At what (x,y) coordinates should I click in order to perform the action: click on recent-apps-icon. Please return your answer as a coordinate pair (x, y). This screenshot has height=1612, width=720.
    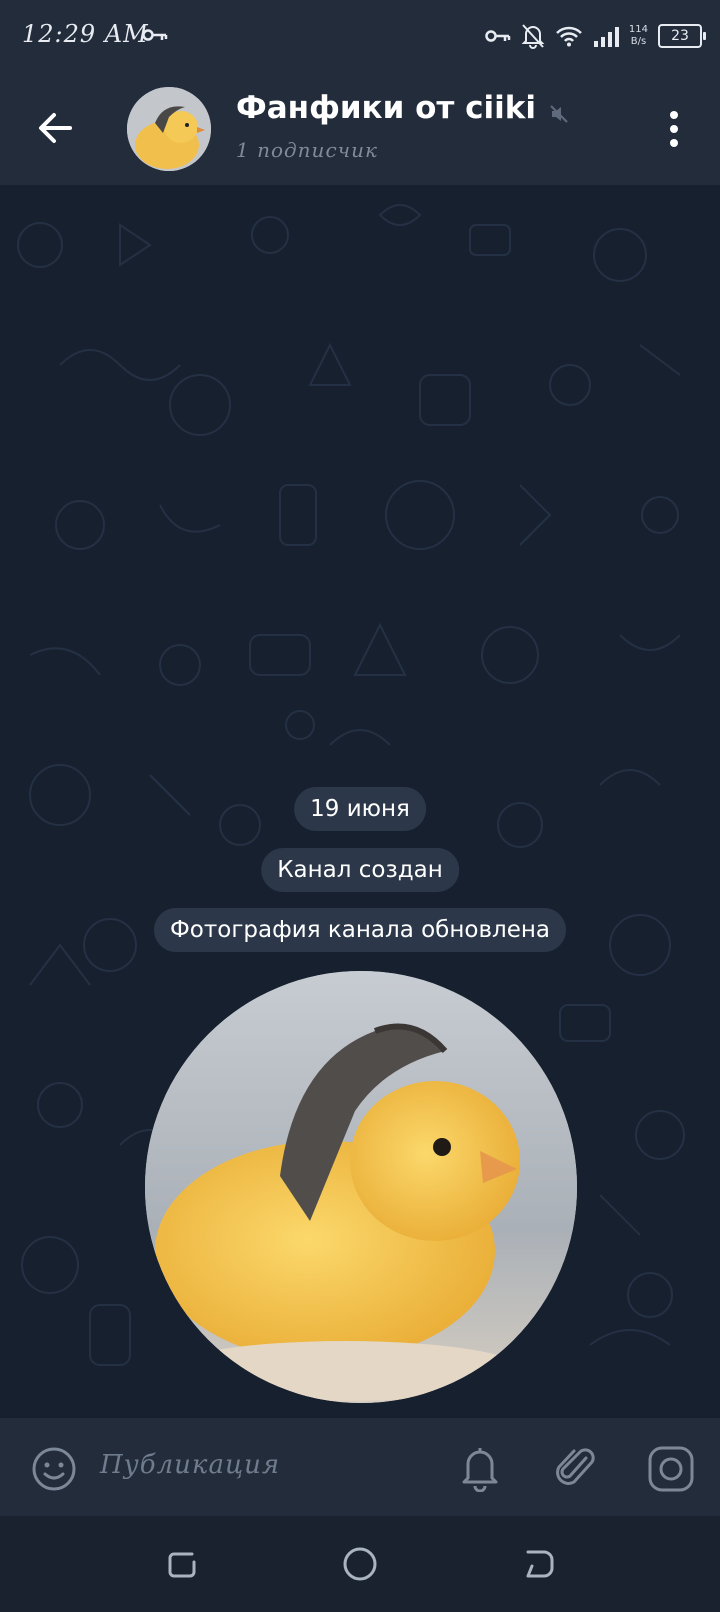
    Looking at the image, I should click on (182, 1564).